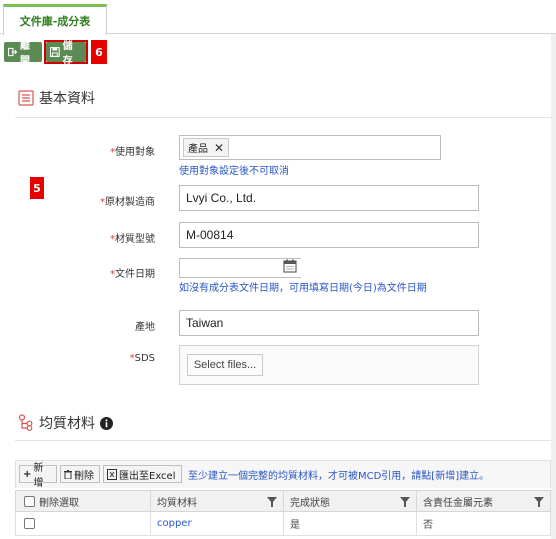  I want to click on save-icon, so click(55, 52).